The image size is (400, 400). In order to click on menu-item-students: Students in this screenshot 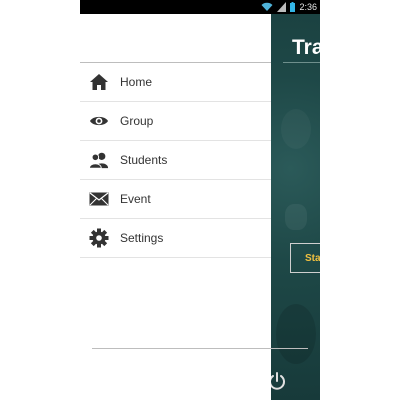, I will do `click(175, 160)`.